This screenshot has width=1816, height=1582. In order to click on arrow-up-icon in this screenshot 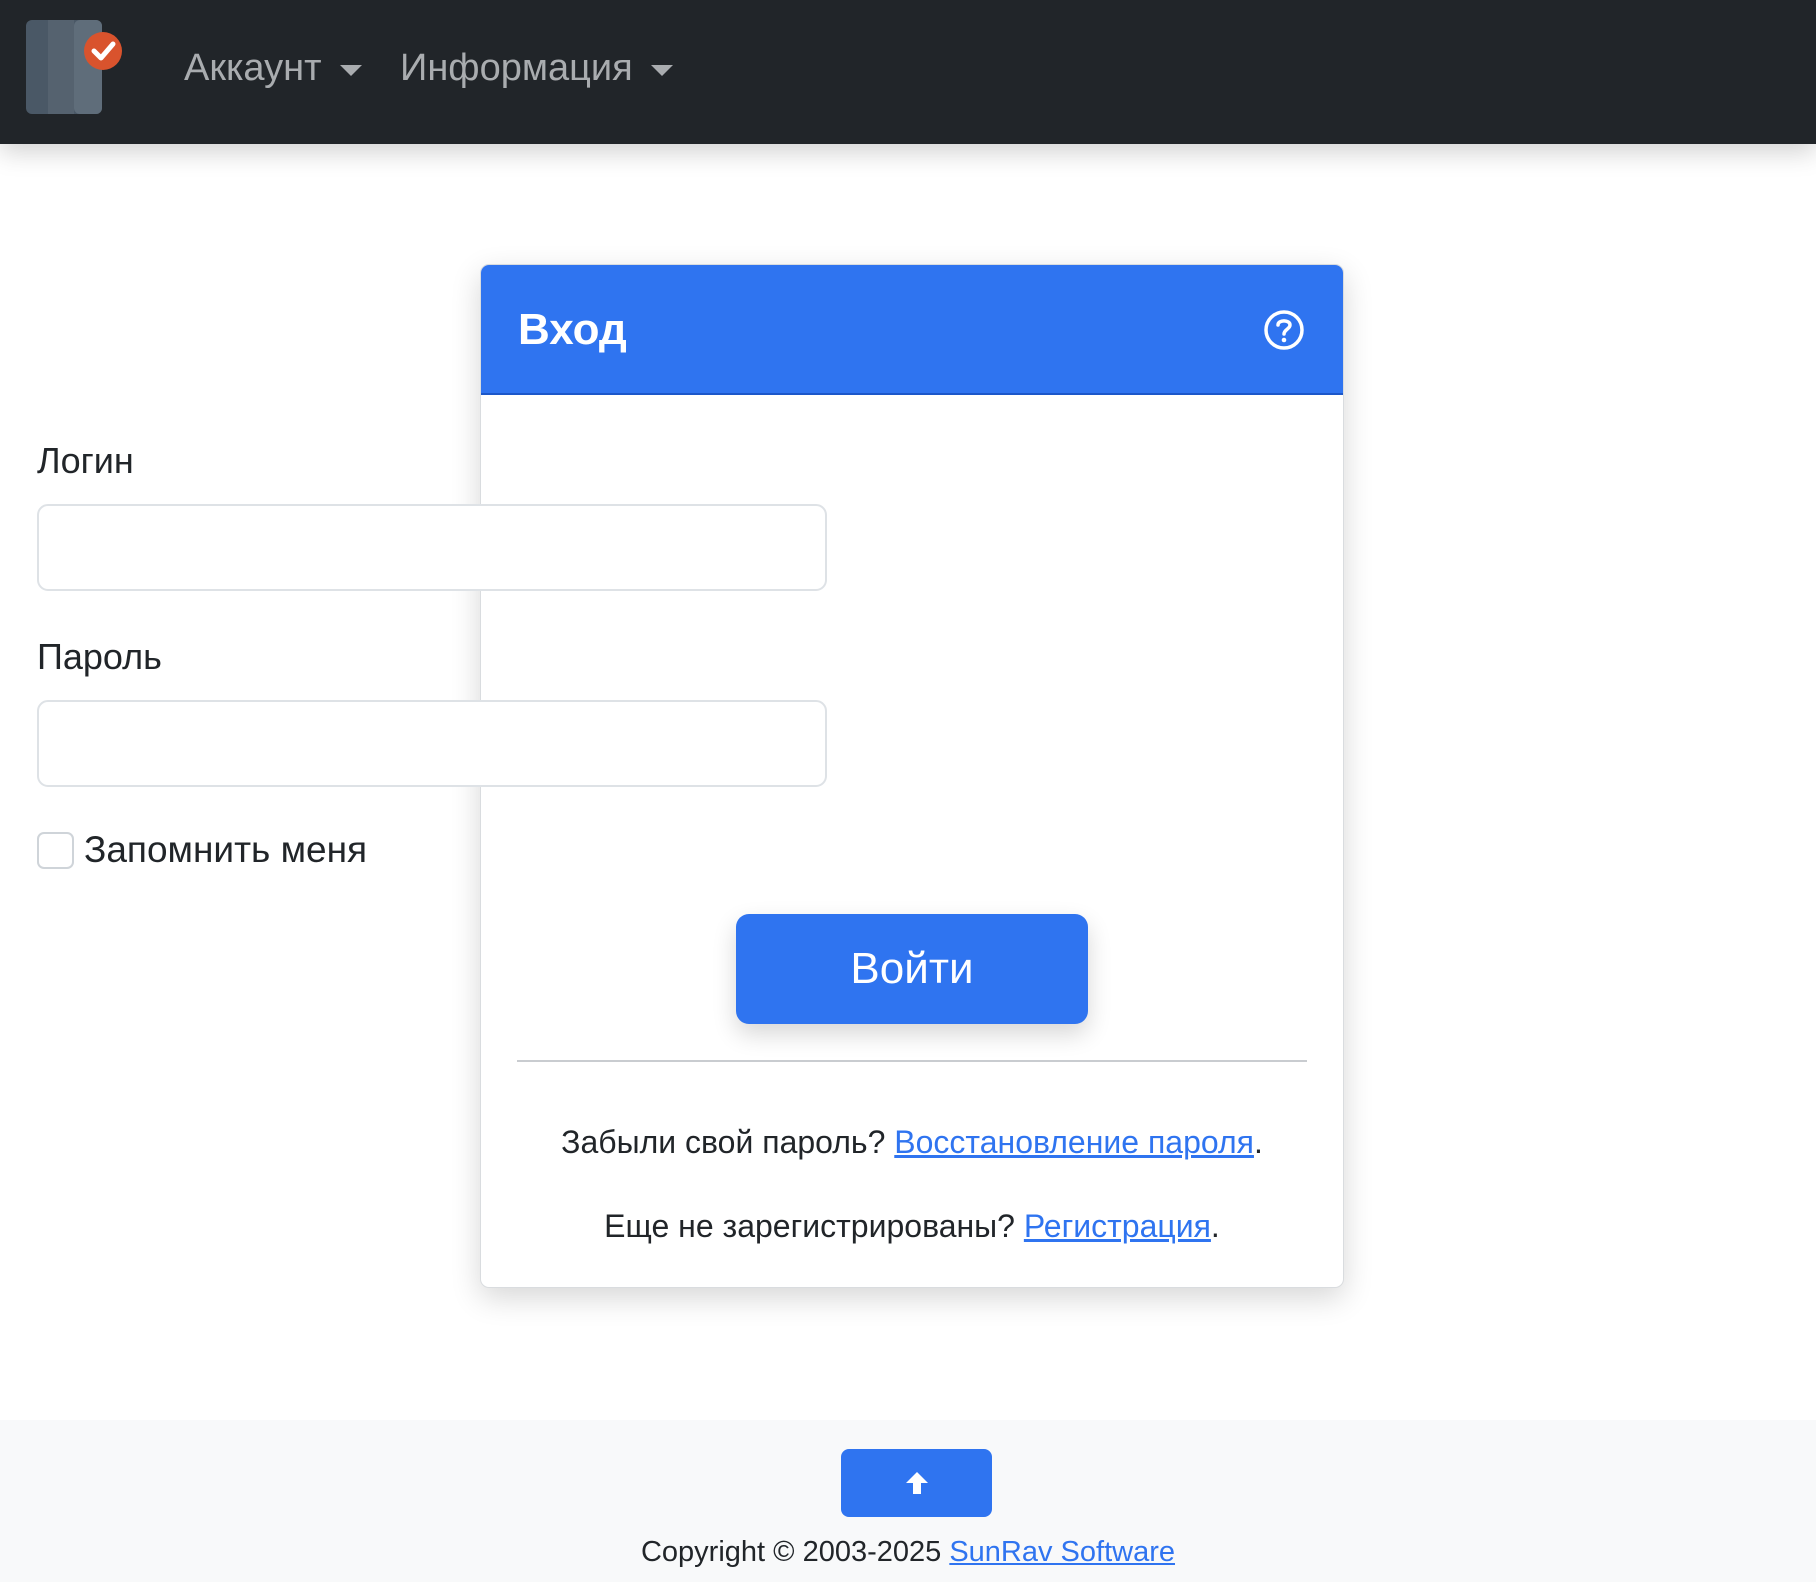, I will do `click(916, 1483)`.